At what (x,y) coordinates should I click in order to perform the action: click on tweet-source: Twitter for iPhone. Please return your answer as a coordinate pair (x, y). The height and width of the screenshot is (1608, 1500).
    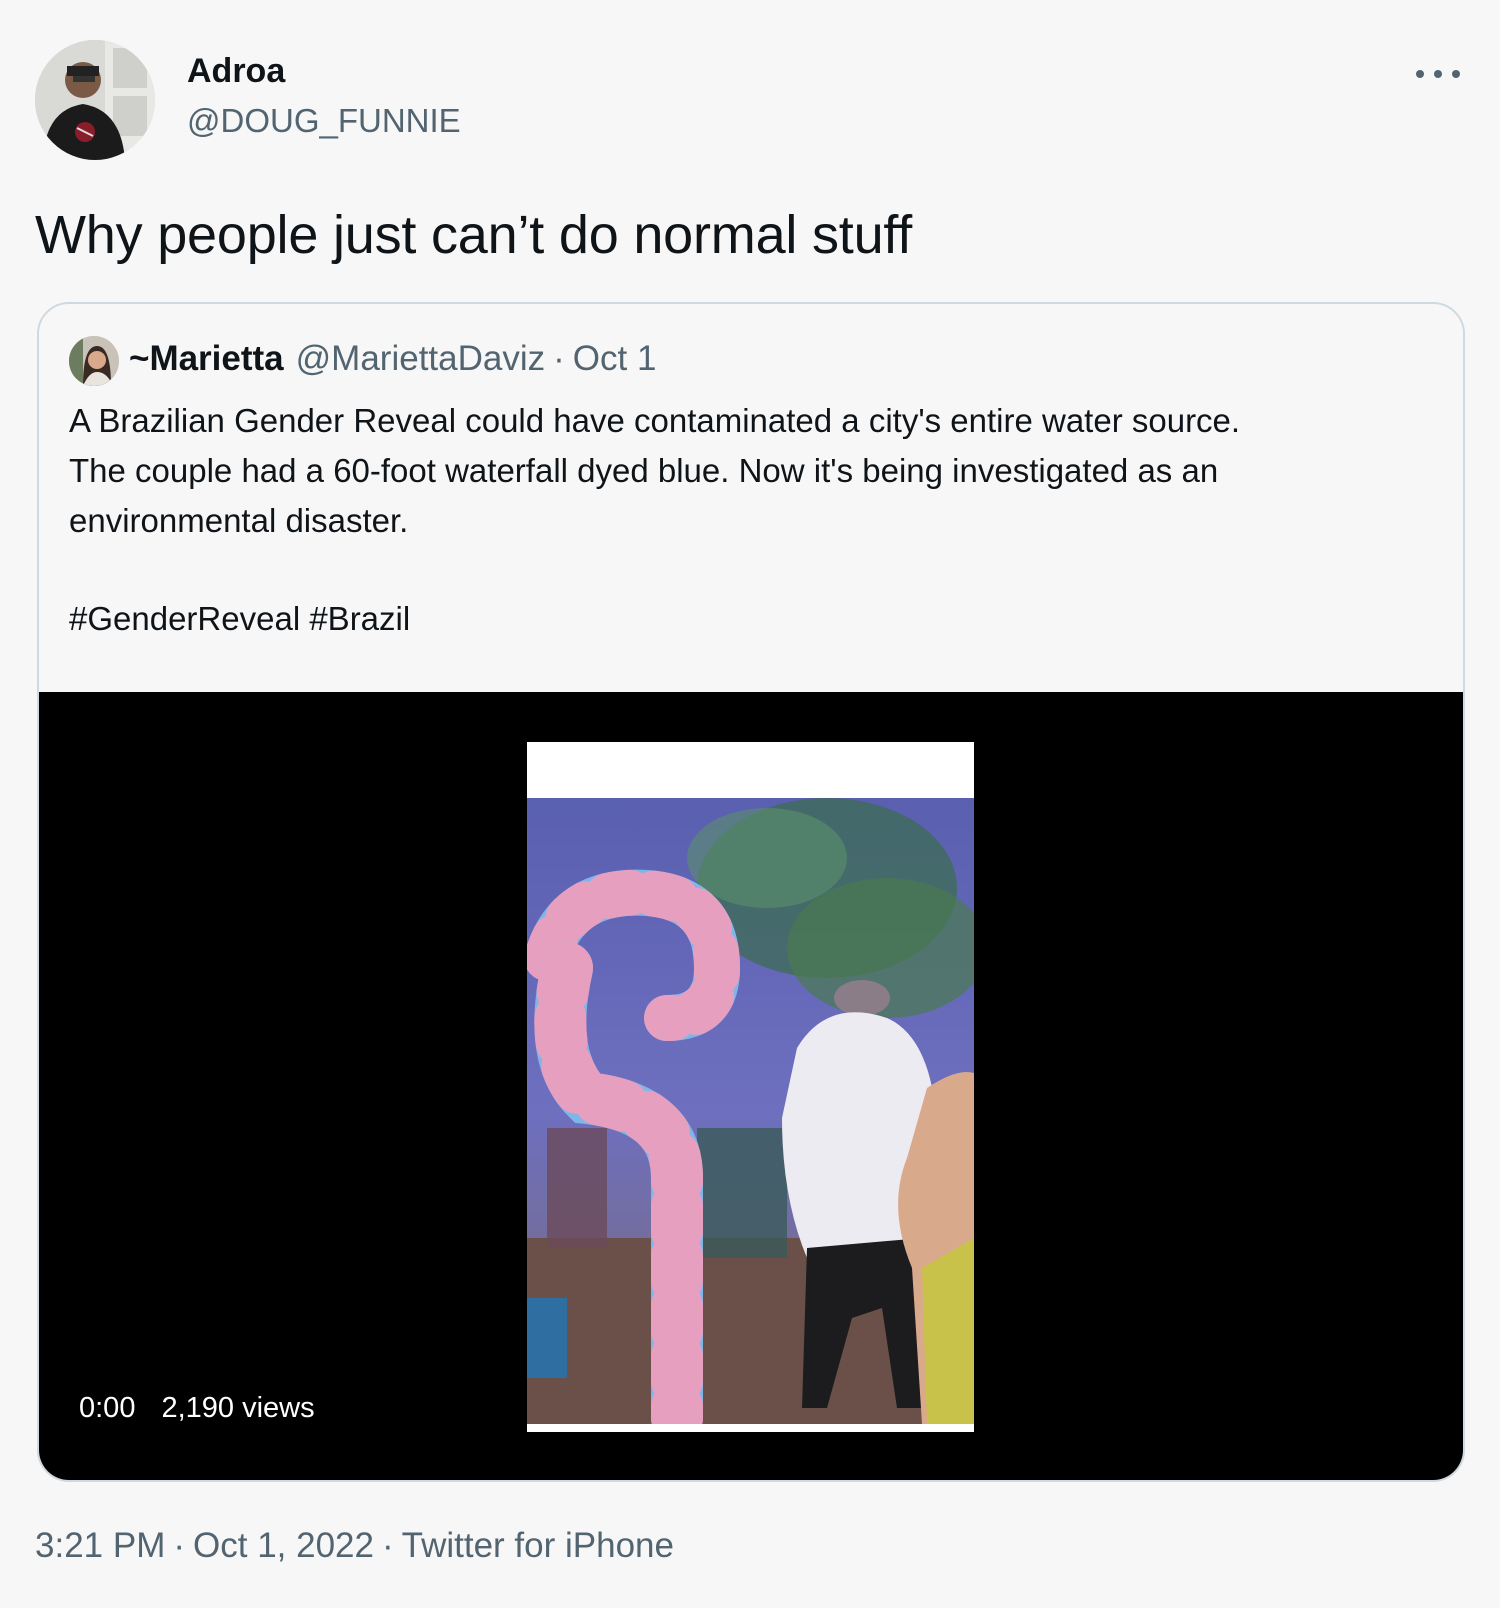
    Looking at the image, I should click on (538, 1546).